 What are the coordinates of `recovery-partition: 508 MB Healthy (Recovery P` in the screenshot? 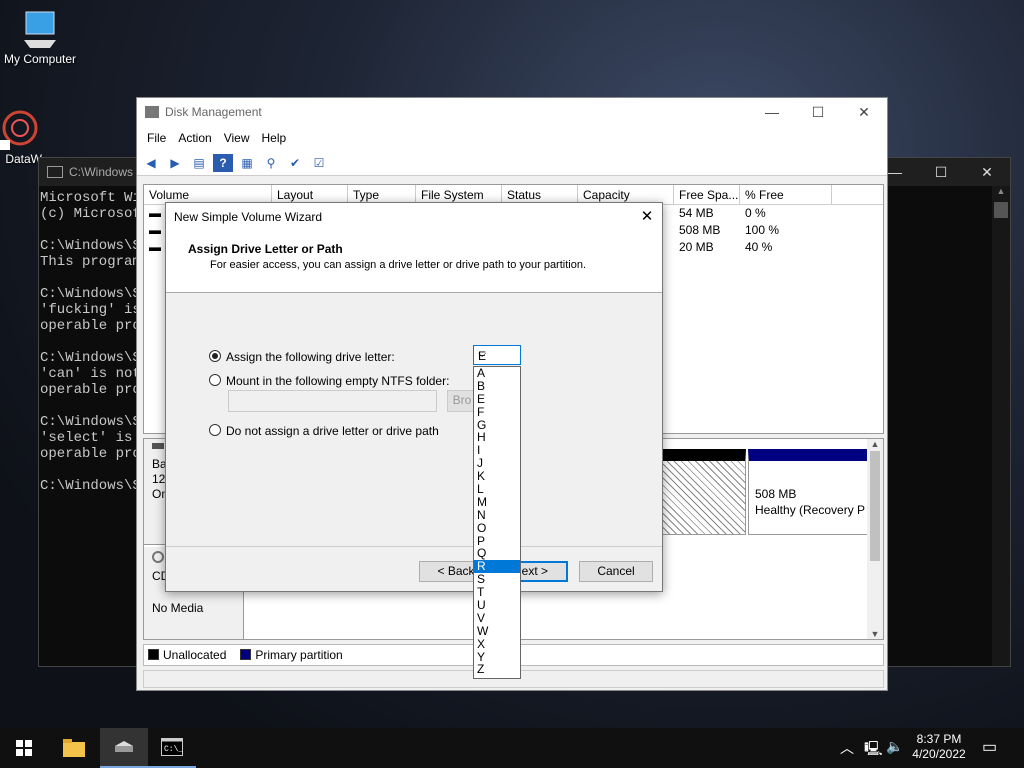 It's located at (808, 492).